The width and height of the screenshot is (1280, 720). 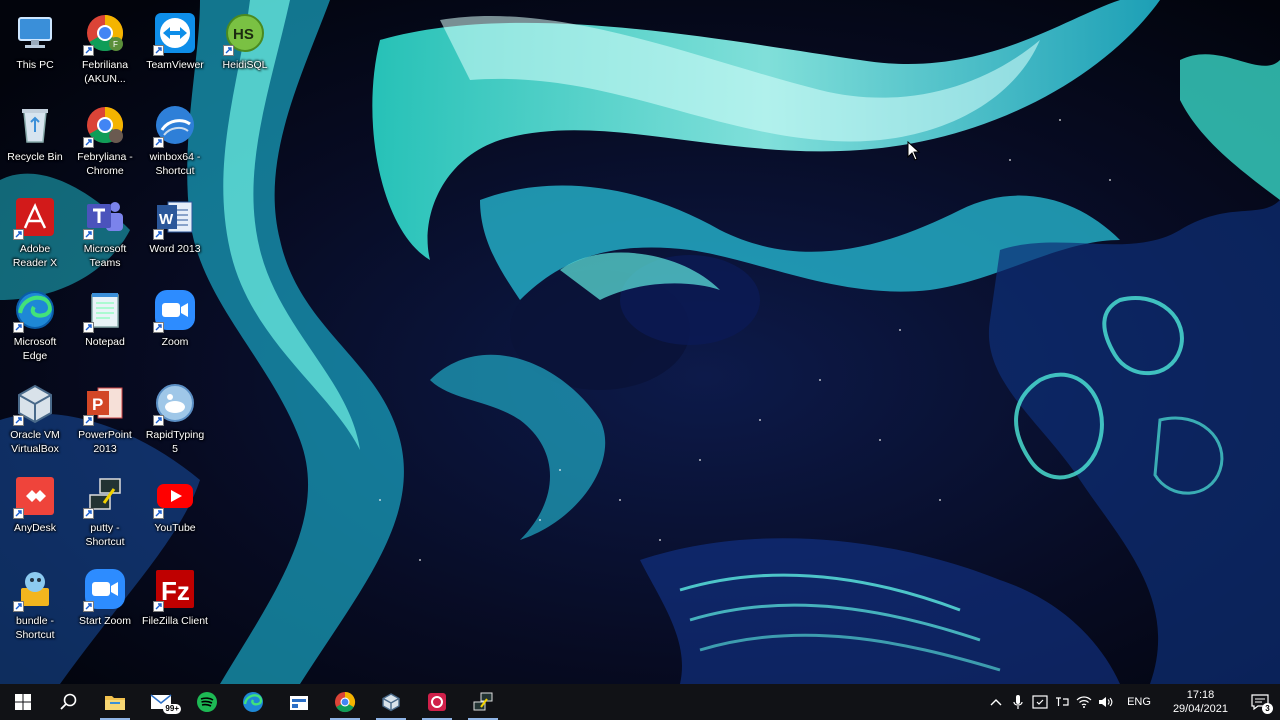 What do you see at coordinates (35, 589) in the screenshot?
I see `bundle-icon` at bounding box center [35, 589].